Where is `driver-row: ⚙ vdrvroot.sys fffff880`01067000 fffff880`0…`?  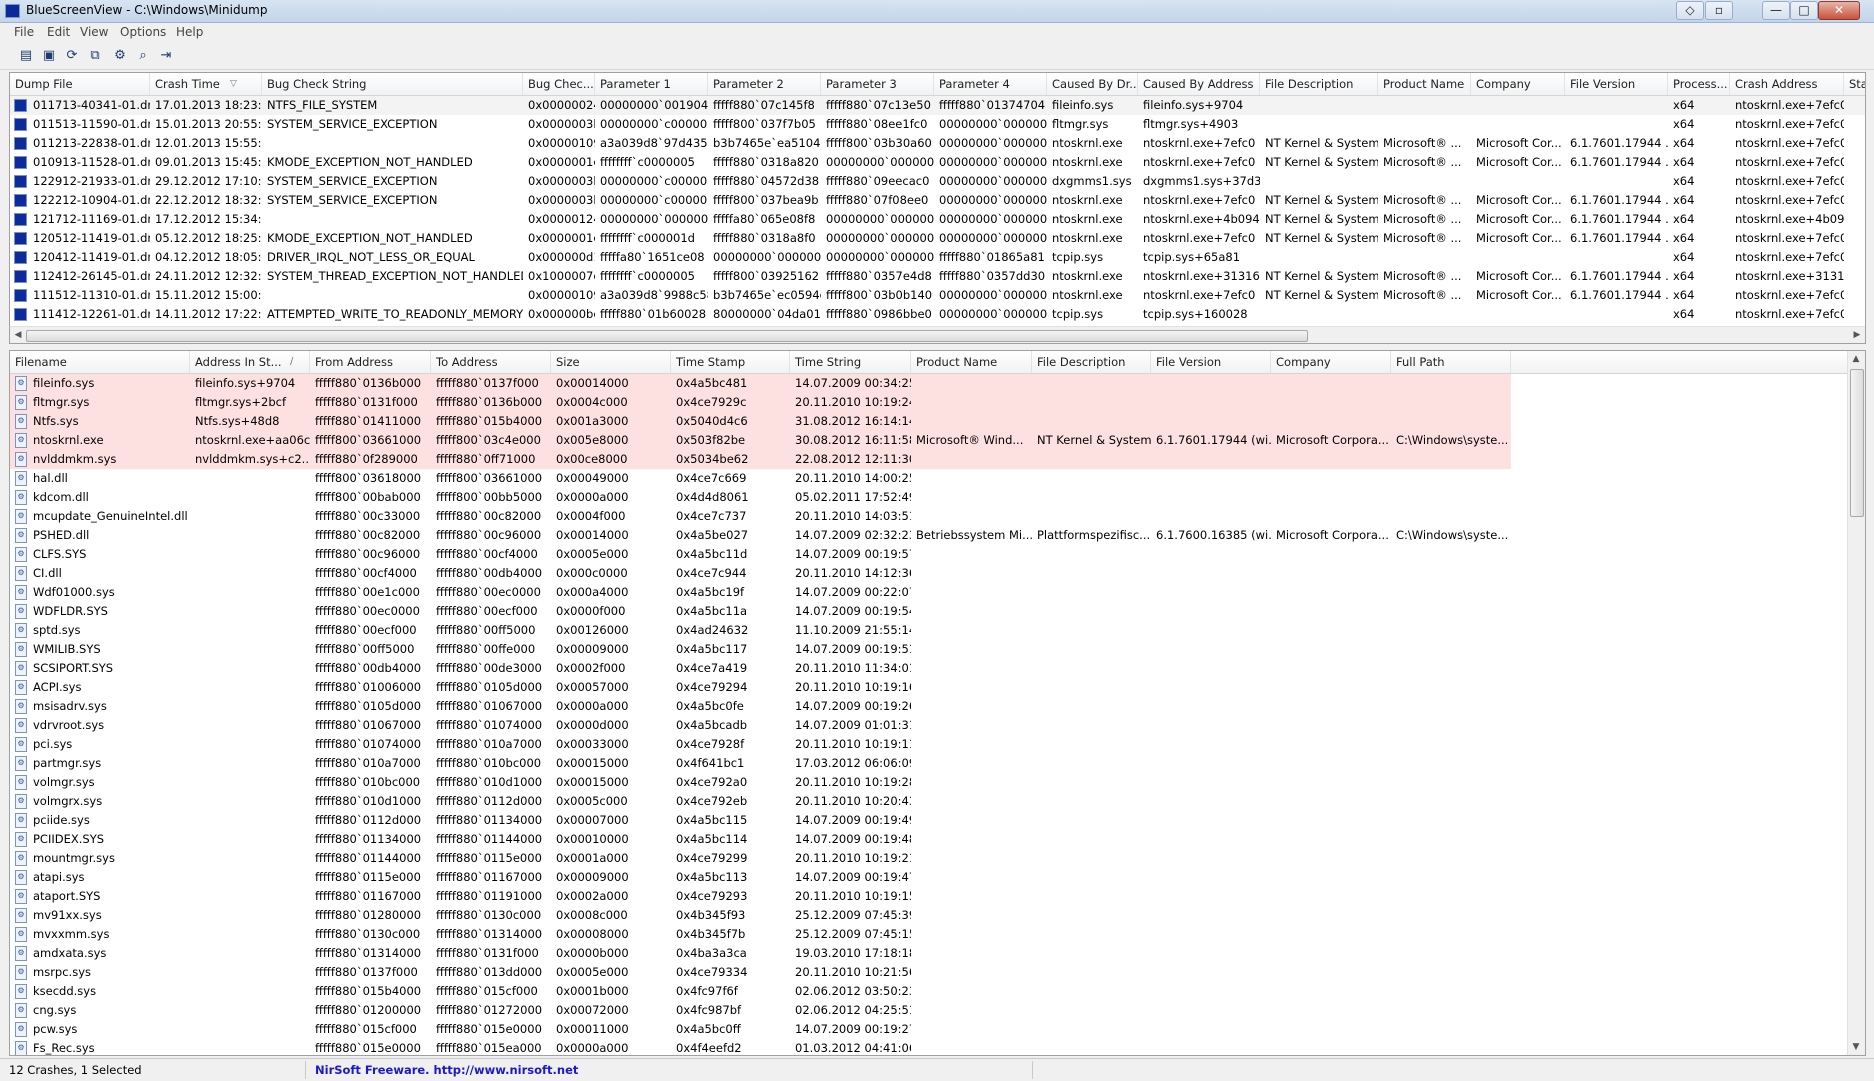 driver-row: ⚙ vdrvroot.sys fffff880`01067000 fffff880`0… is located at coordinates (937, 725).